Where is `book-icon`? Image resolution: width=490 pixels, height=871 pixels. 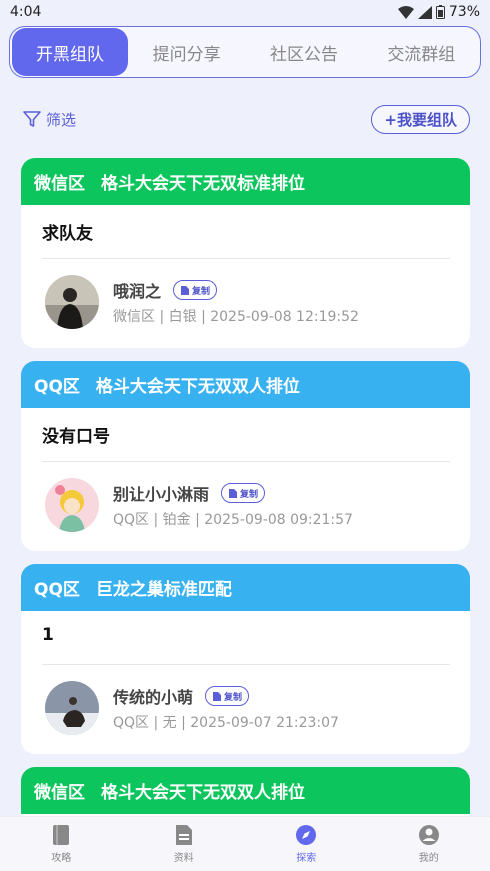
book-icon is located at coordinates (61, 835).